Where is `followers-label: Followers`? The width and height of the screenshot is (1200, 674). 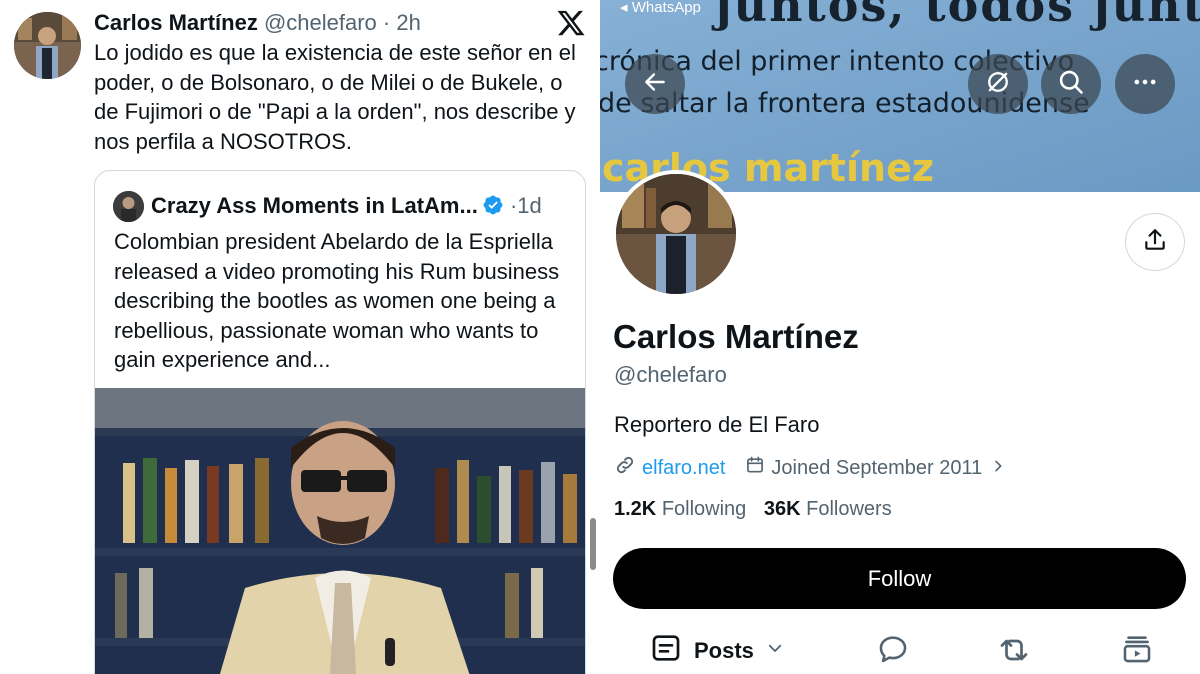 followers-label: Followers is located at coordinates (849, 509).